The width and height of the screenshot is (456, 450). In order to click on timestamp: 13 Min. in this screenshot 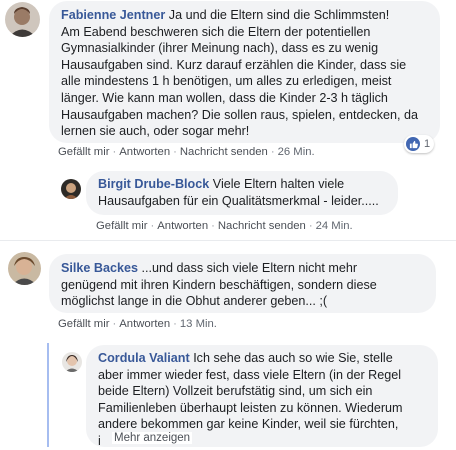, I will do `click(198, 324)`.